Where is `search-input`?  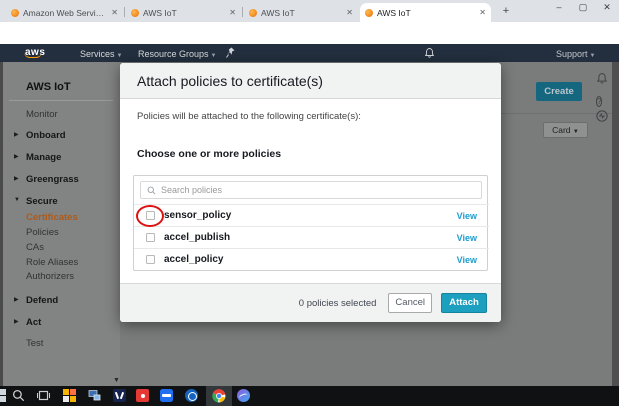
search-input is located at coordinates (321, 190).